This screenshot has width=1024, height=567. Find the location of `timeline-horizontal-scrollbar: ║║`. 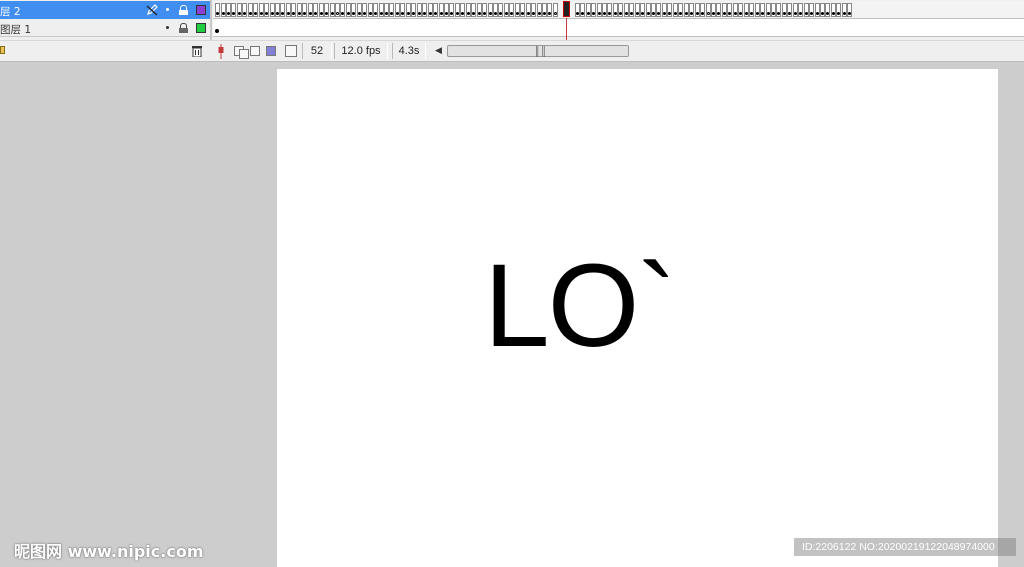

timeline-horizontal-scrollbar: ║║ is located at coordinates (538, 51).